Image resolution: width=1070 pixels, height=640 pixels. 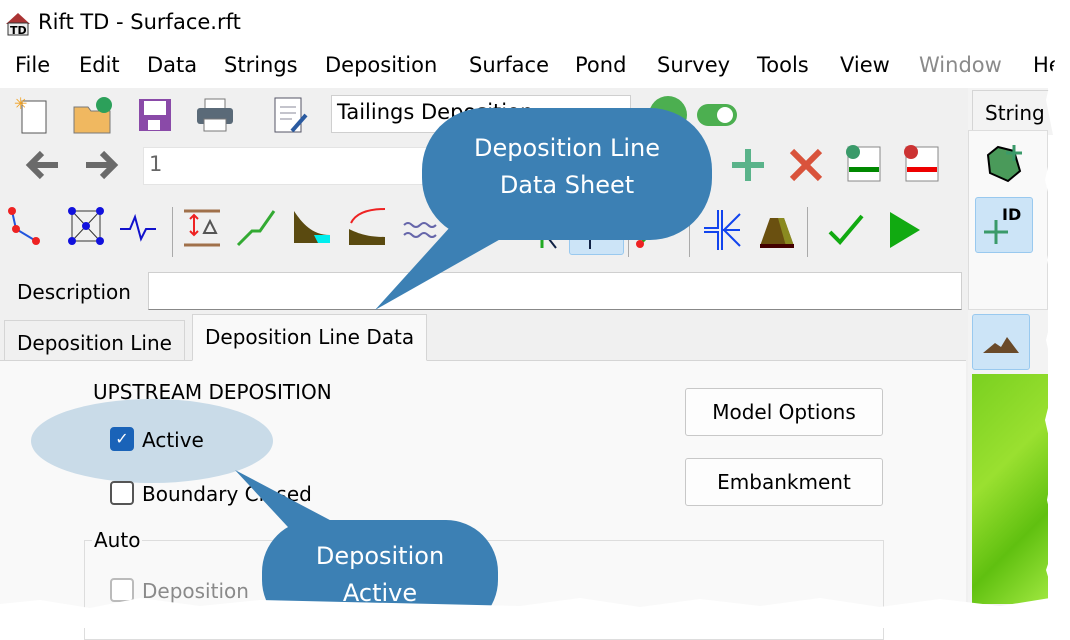 I want to click on callout-line: Data Sheet, so click(x=567, y=185).